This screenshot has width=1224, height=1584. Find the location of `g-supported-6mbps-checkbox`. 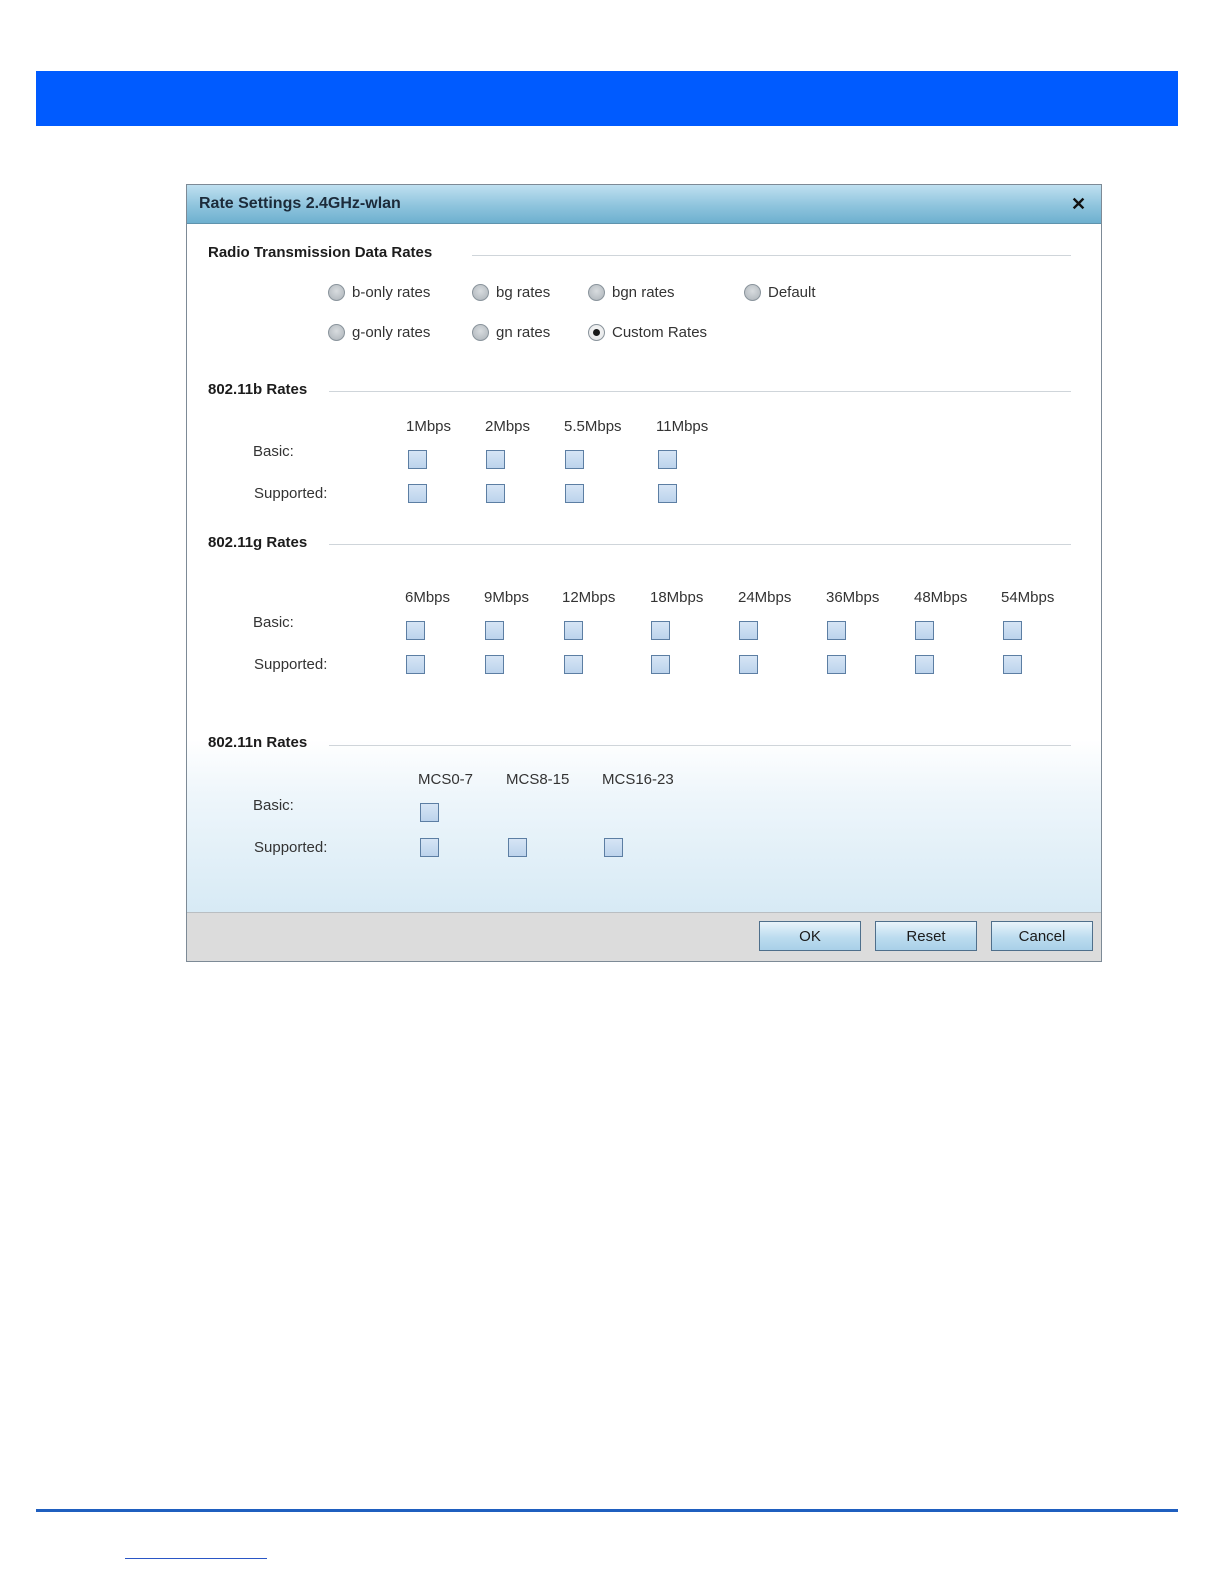

g-supported-6mbps-checkbox is located at coordinates (415, 664).